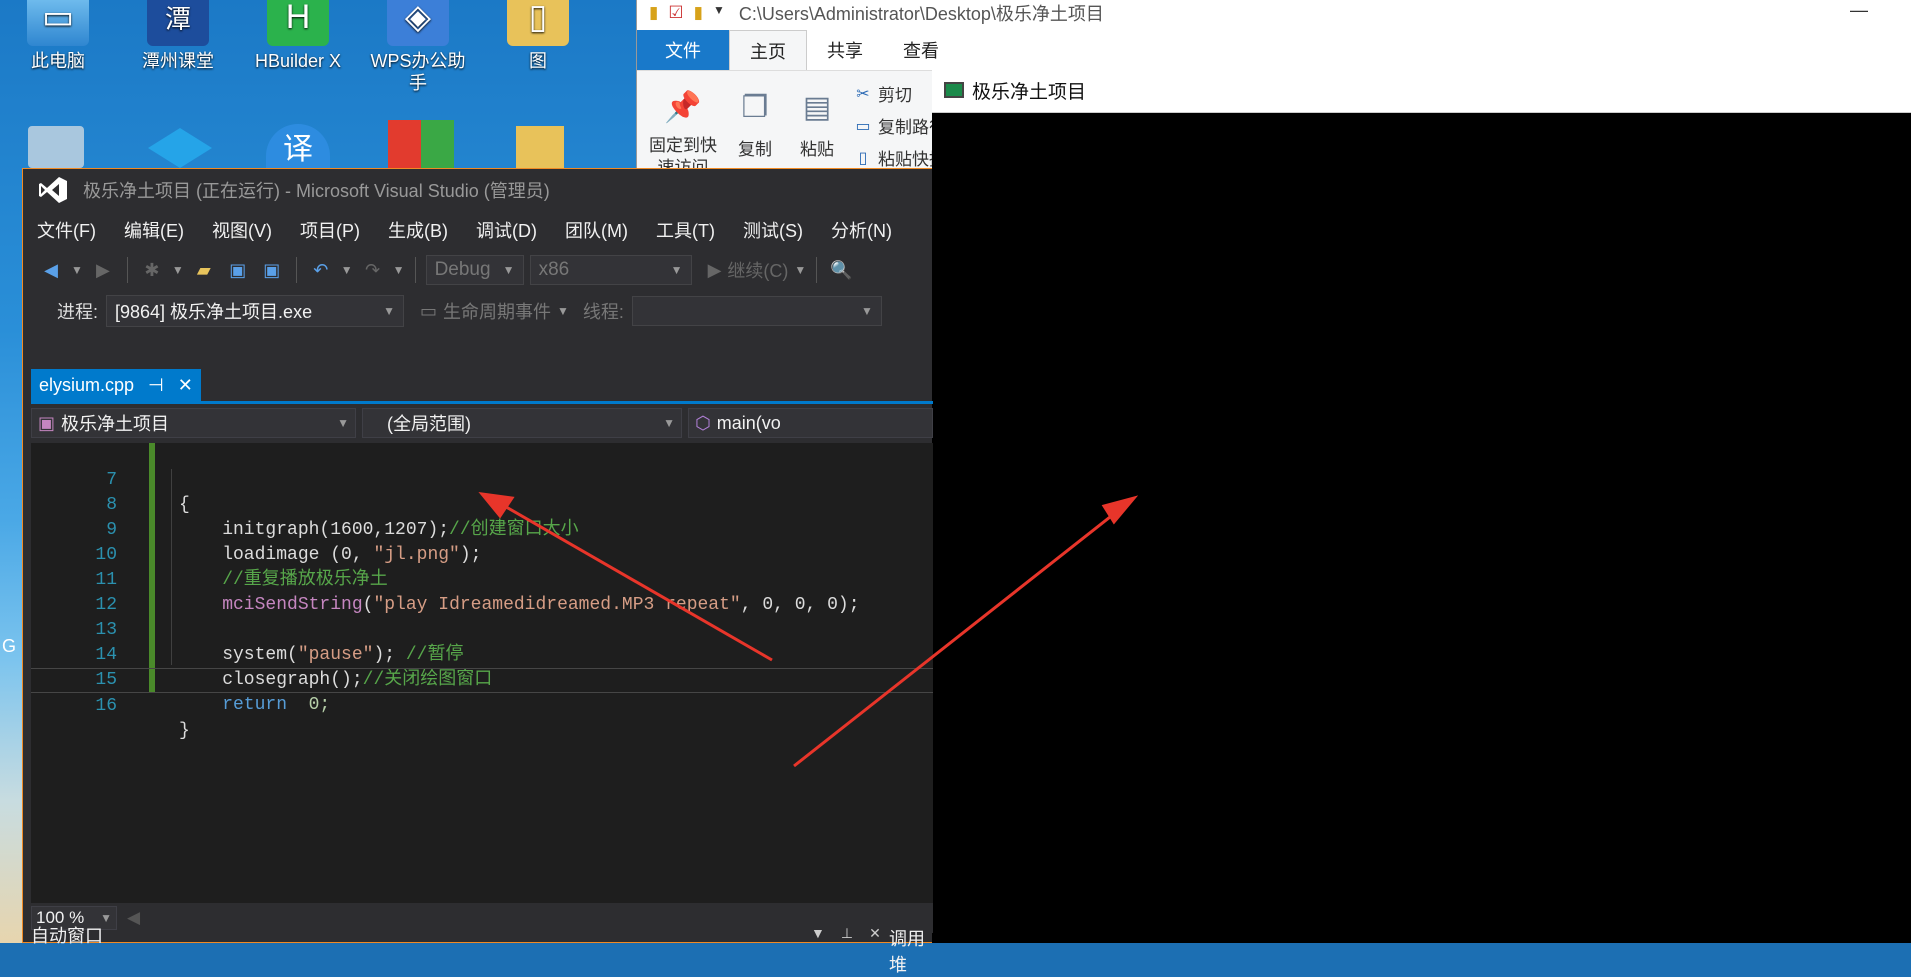  I want to click on computer-icon: ▭, so click(58, 23).